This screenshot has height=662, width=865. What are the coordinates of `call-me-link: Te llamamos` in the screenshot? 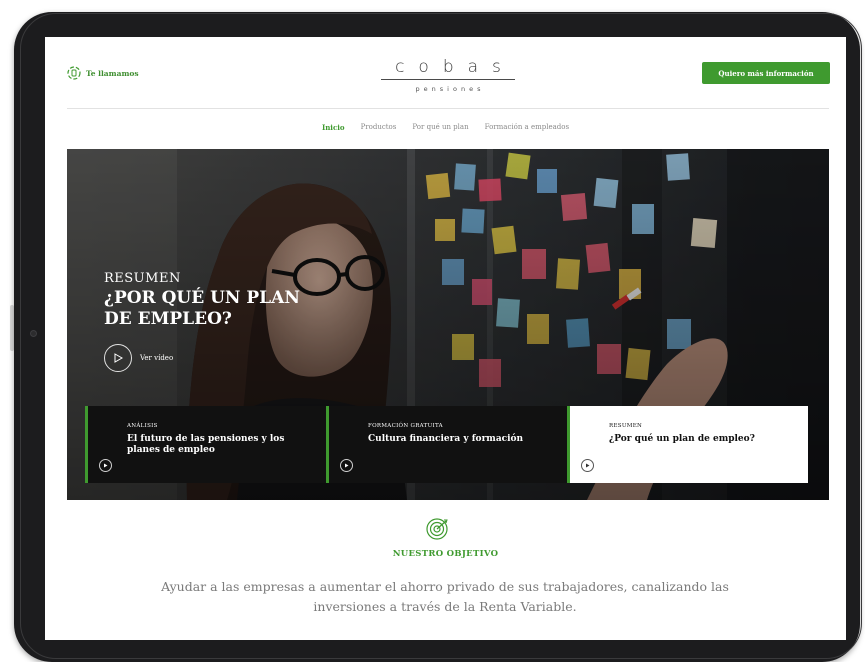 It's located at (103, 73).